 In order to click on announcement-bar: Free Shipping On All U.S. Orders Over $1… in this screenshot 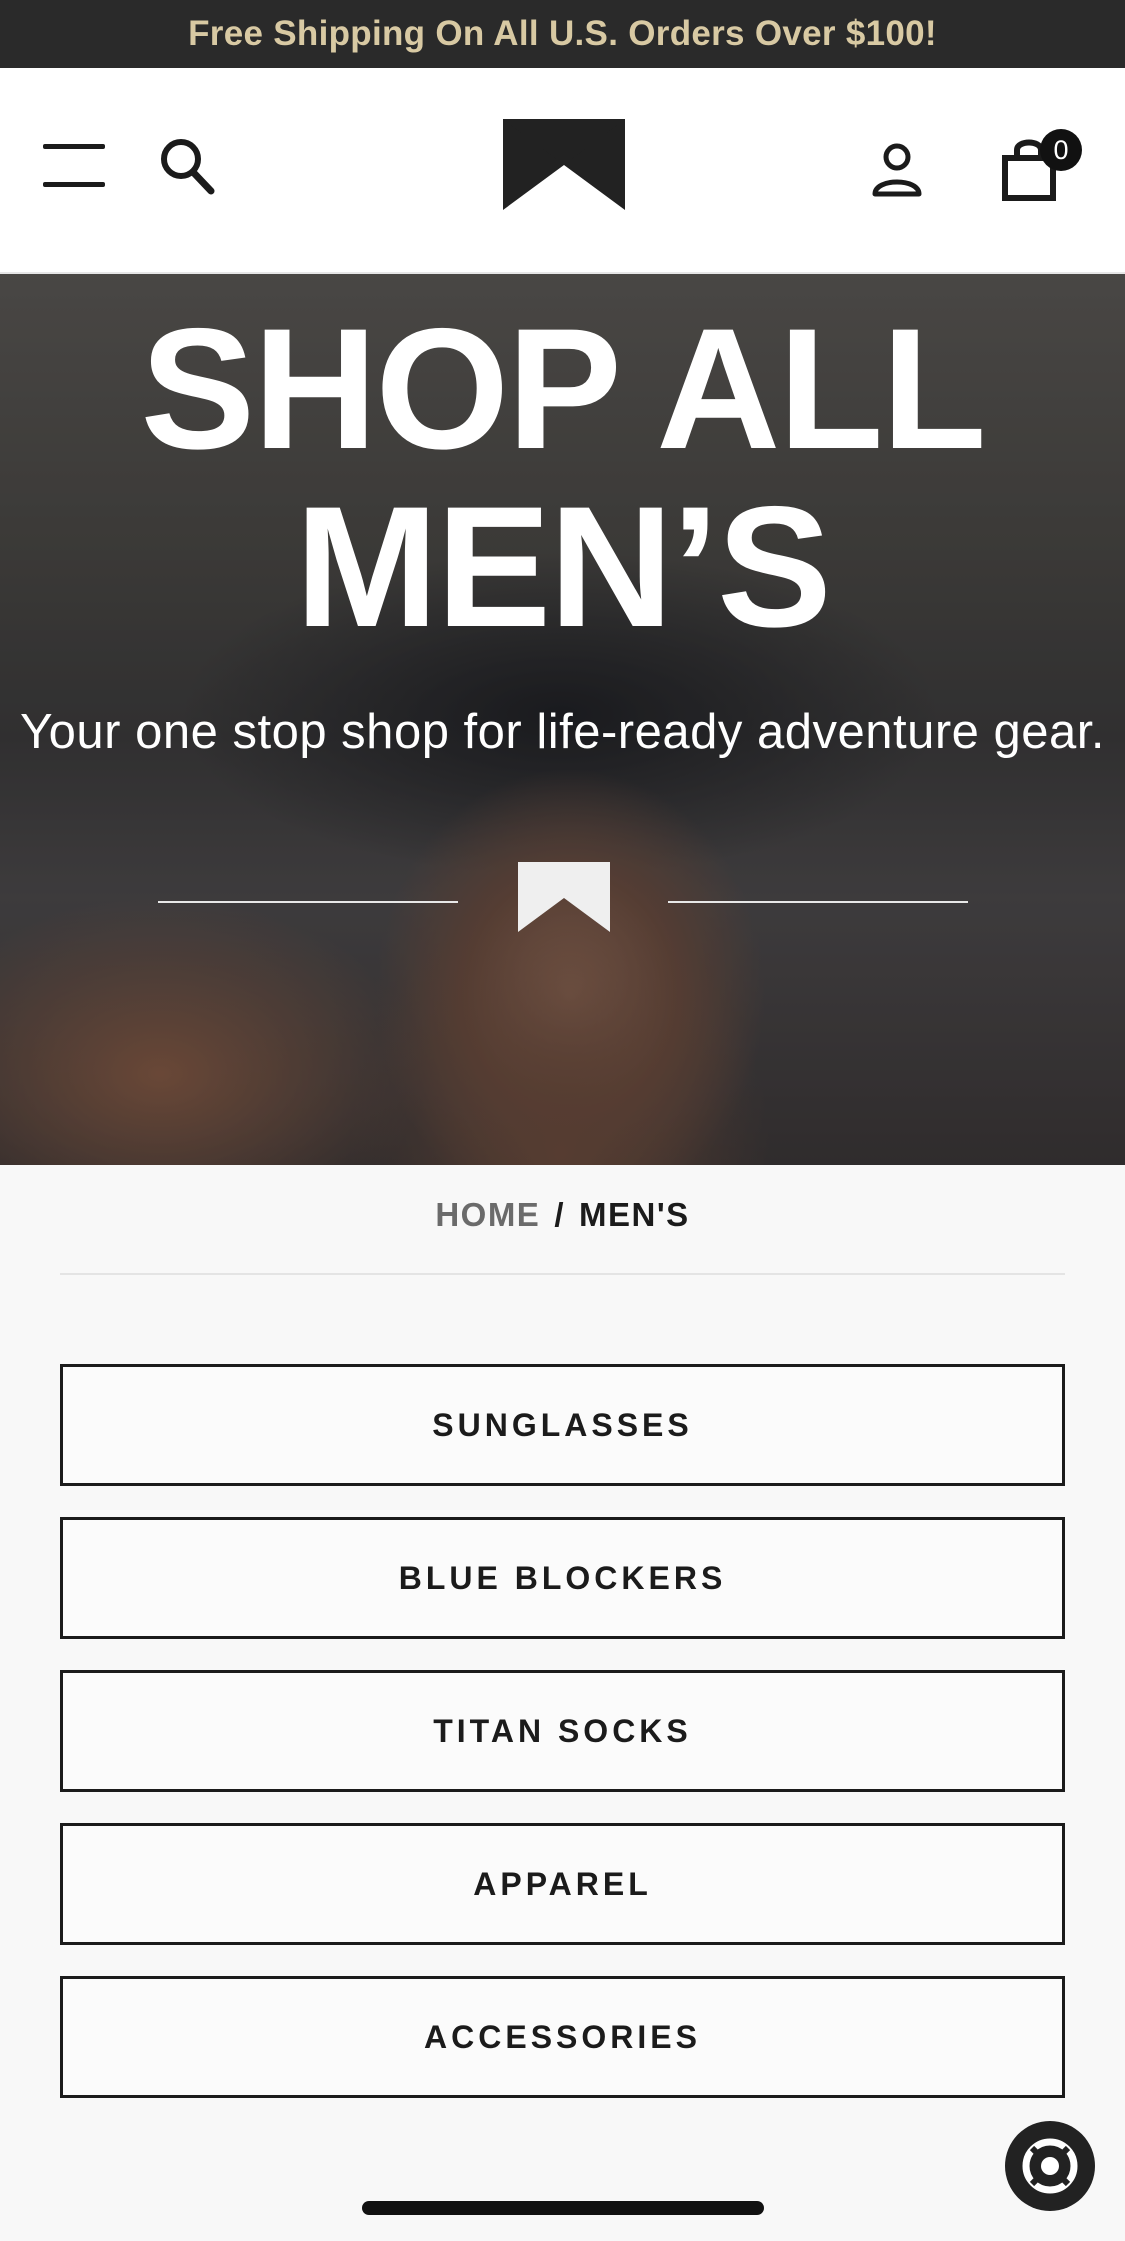, I will do `click(562, 34)`.